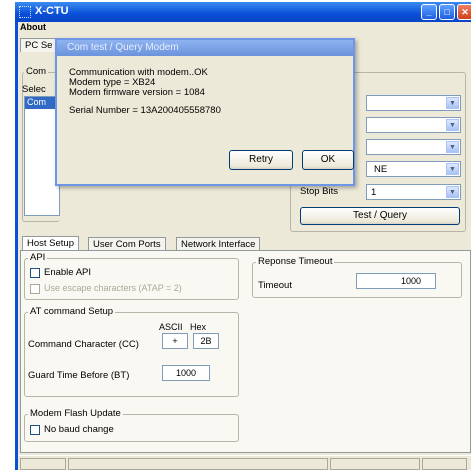 This screenshot has width=471, height=470. I want to click on data-bits-combo: ▼, so click(413, 147).